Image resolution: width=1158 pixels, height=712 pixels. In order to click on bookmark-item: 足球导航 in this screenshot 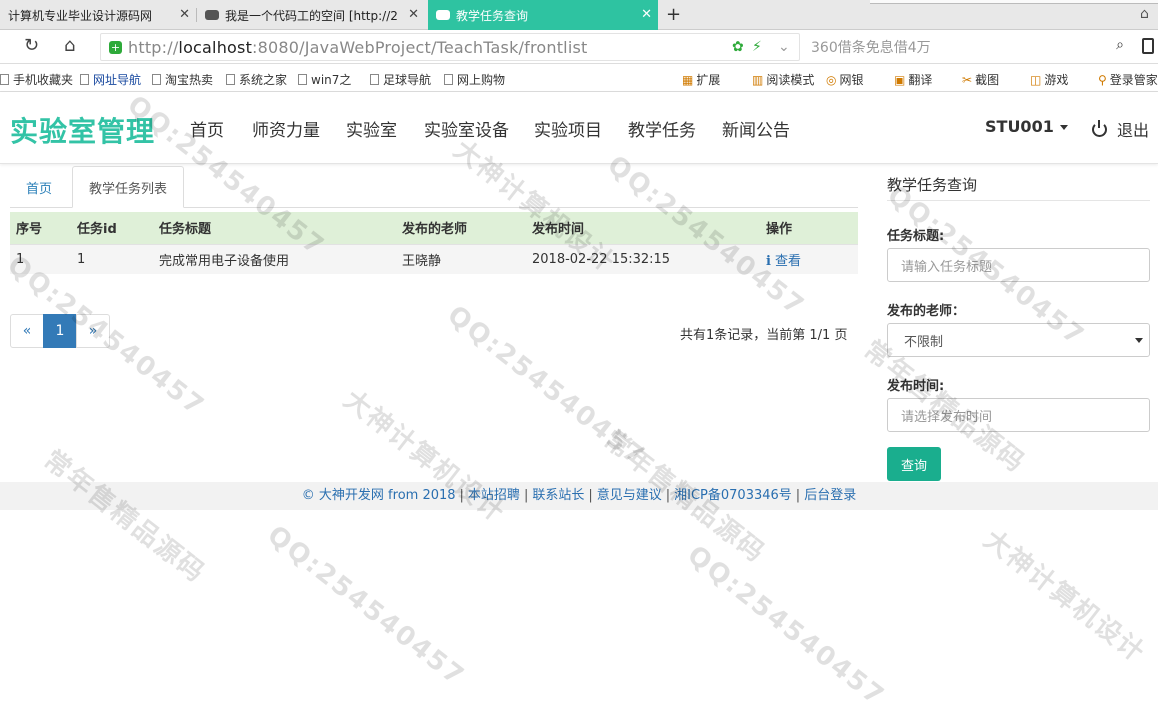, I will do `click(400, 79)`.